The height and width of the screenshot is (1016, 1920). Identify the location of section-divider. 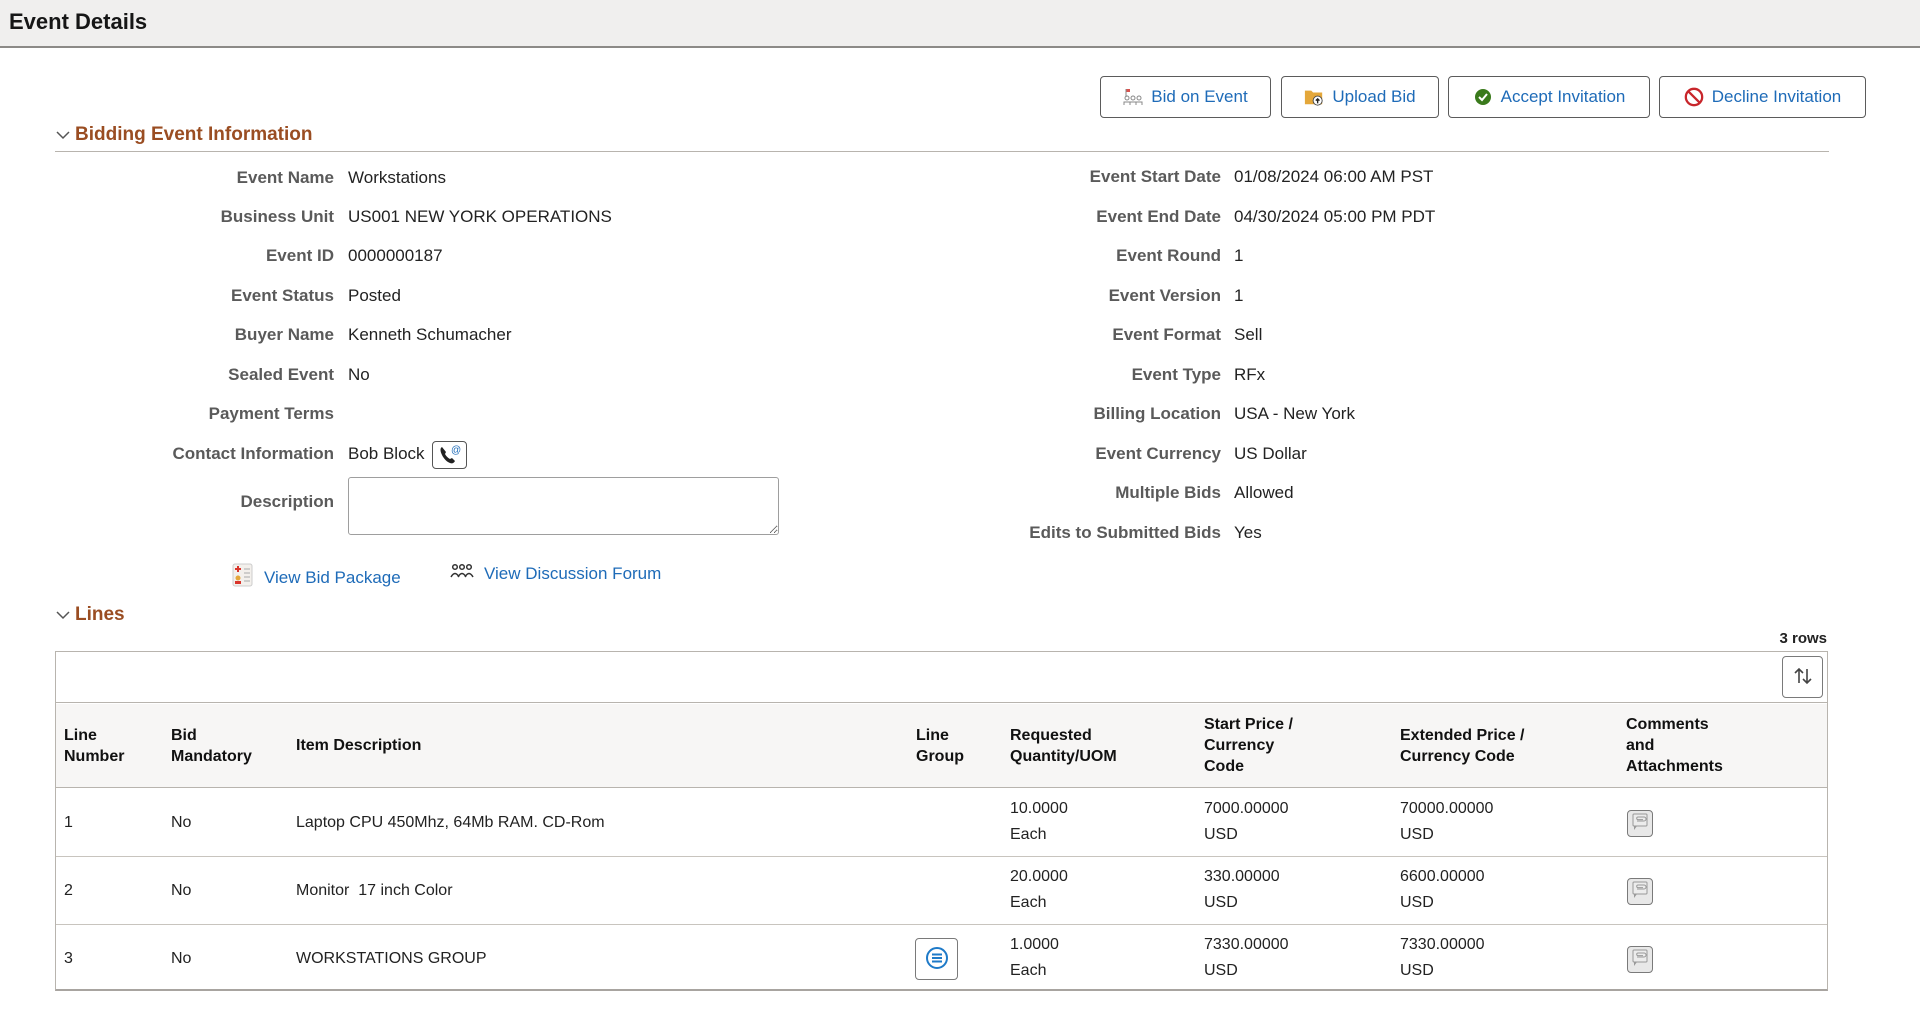
(942, 151).